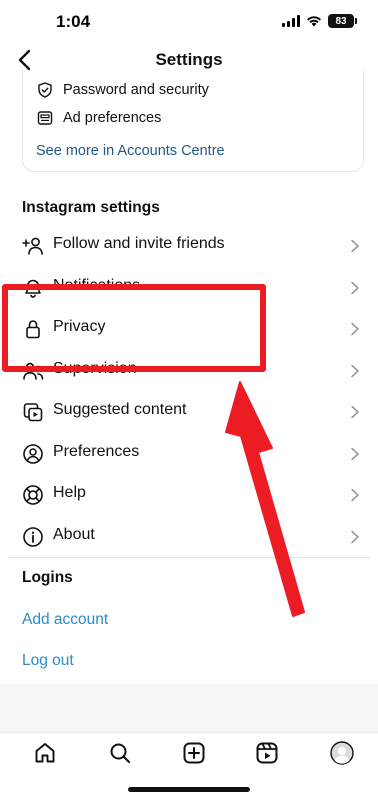  What do you see at coordinates (91, 207) in the screenshot?
I see `instagram-settings-heading: Instagram settings` at bounding box center [91, 207].